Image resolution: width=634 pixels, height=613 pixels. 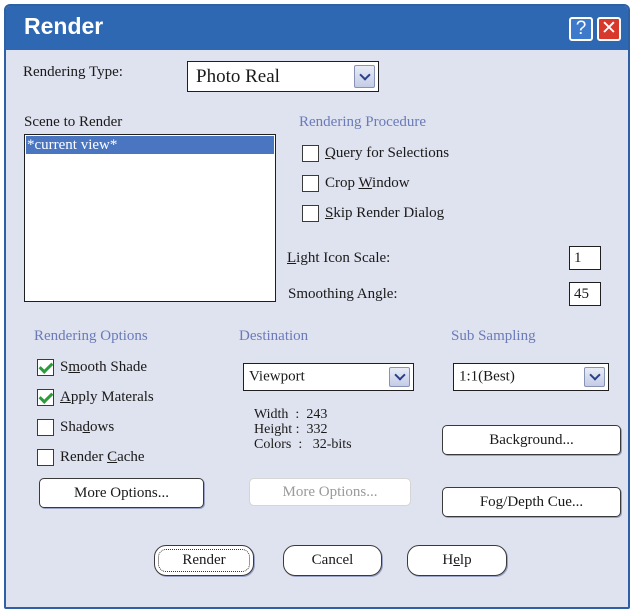 What do you see at coordinates (150, 145) in the screenshot?
I see `list-item: *current view*` at bounding box center [150, 145].